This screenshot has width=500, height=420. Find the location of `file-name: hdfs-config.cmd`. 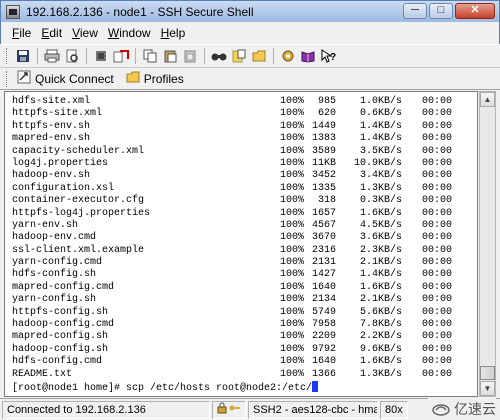

file-name: hdfs-config.cmd is located at coordinates (57, 362).